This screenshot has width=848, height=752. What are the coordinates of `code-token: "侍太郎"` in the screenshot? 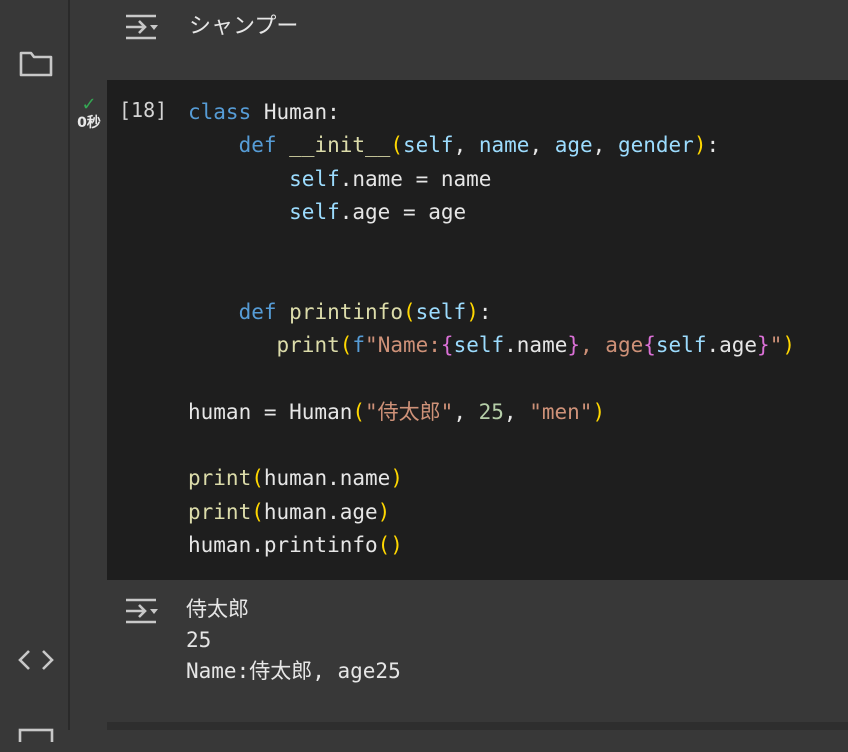 It's located at (409, 411).